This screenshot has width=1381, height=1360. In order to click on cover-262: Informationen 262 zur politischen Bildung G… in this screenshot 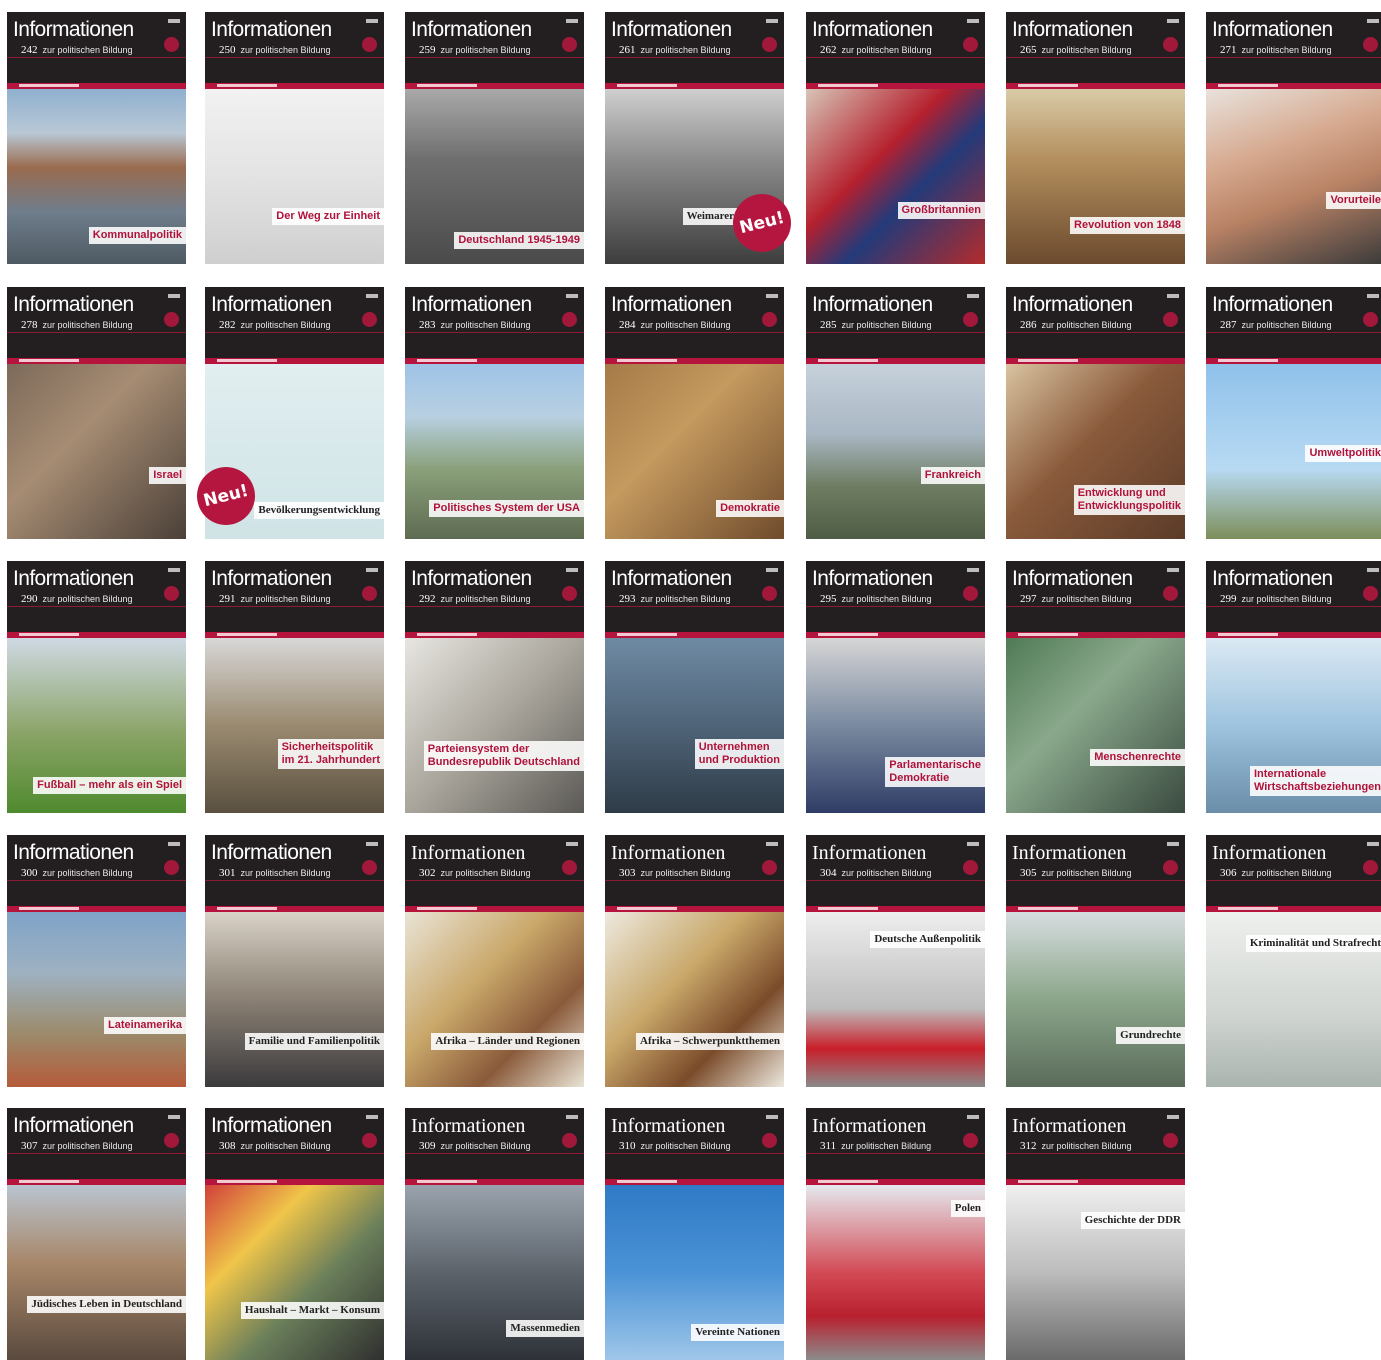, I will do `click(895, 138)`.